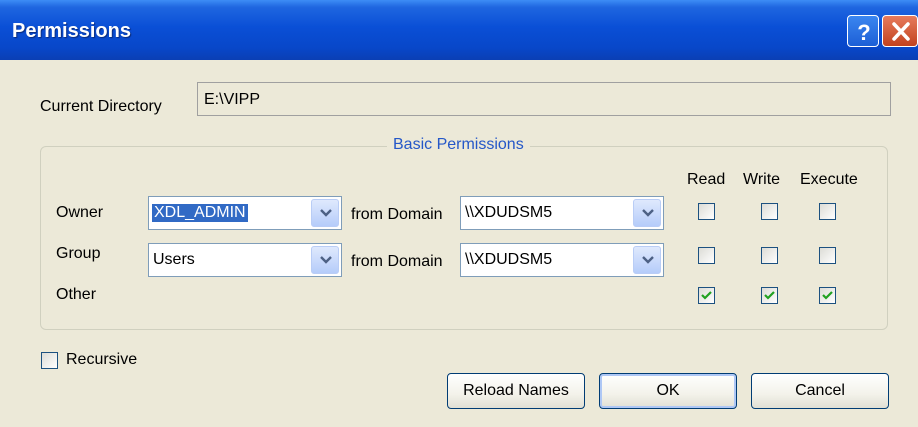 This screenshot has height=427, width=918. Describe the element at coordinates (544, 99) in the screenshot. I see `current-directory-field: E:\VIPP` at that location.